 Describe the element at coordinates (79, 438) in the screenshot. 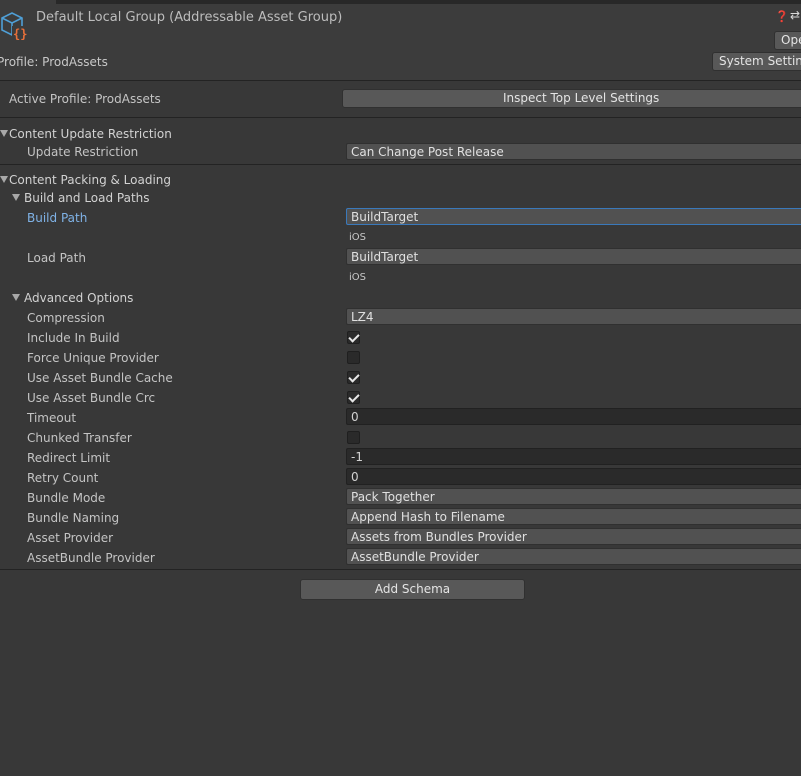

I see `chunked-transfer-label: Chunked Transfer` at that location.